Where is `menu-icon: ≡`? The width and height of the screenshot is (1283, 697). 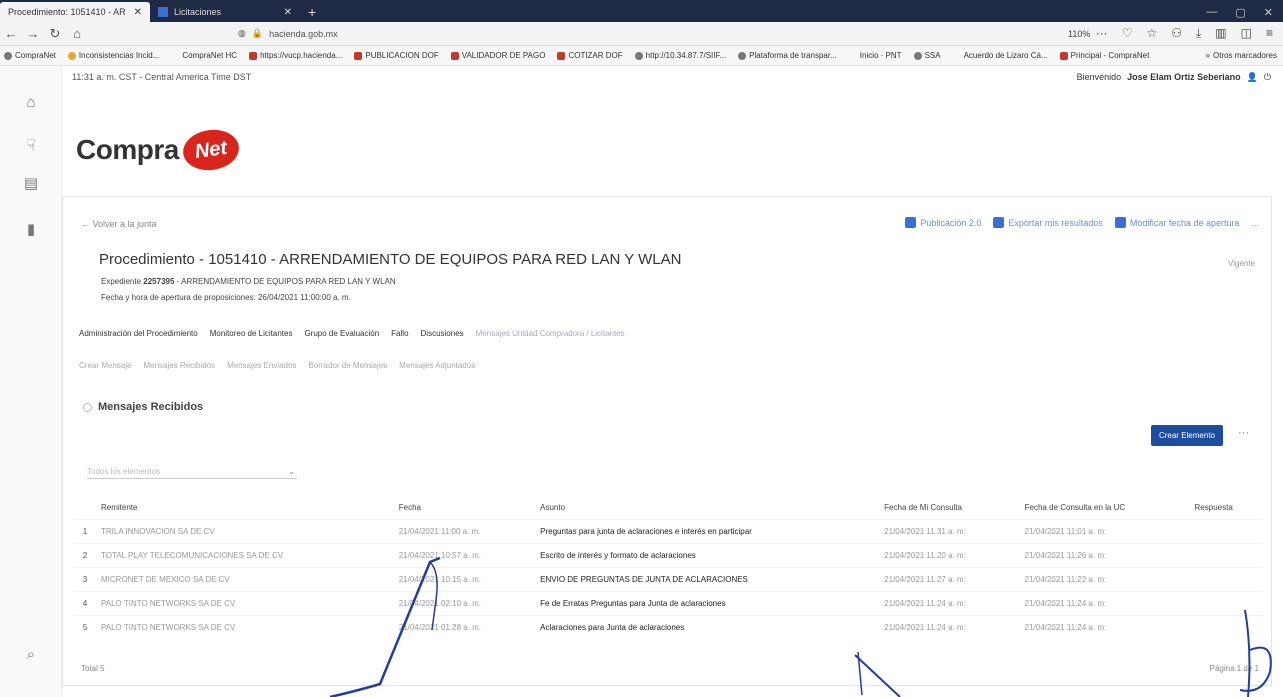
menu-icon: ≡ is located at coordinates (1269, 33).